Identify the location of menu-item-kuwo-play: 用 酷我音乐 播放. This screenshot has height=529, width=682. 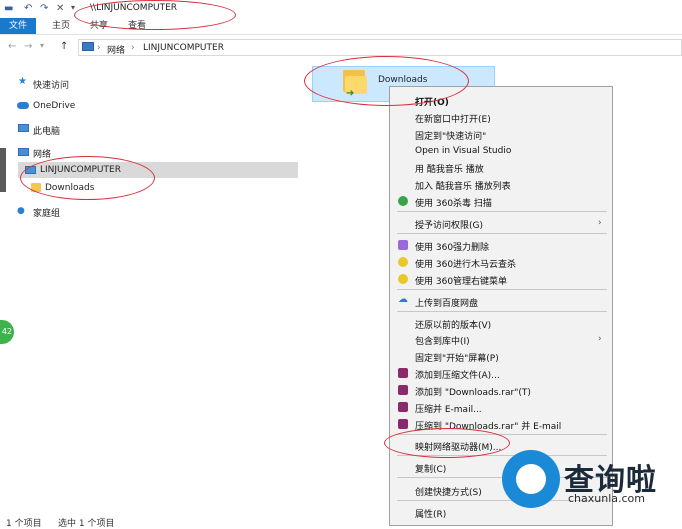
(449, 168).